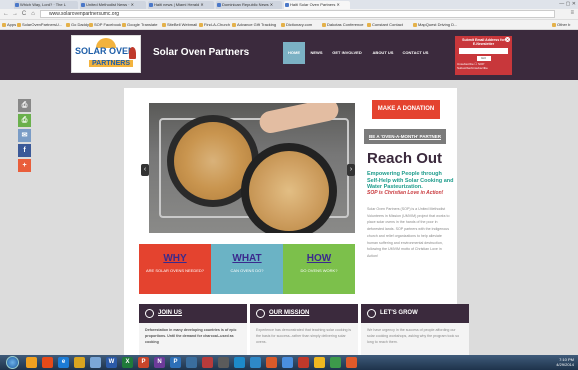  I want to click on navigation-bar: ← → C ⌂ www.solarovenpartnersumc.org ≡, so click(289, 14).